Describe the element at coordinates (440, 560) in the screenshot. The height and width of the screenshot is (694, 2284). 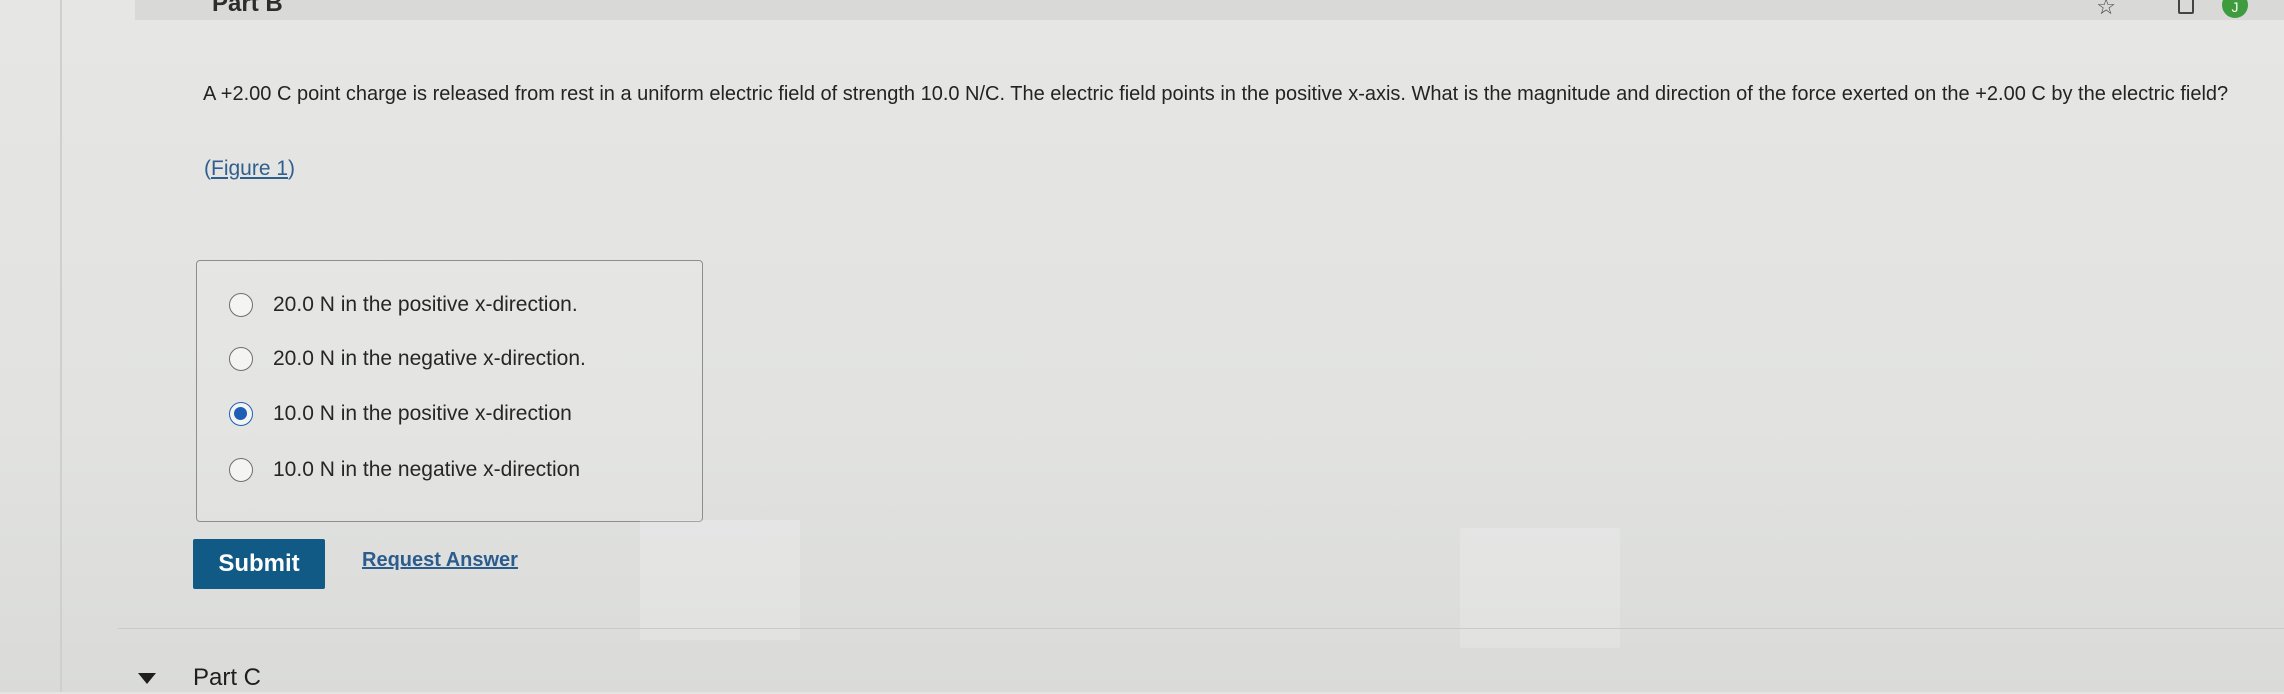
I see `request-answer-link: Request Answer` at that location.